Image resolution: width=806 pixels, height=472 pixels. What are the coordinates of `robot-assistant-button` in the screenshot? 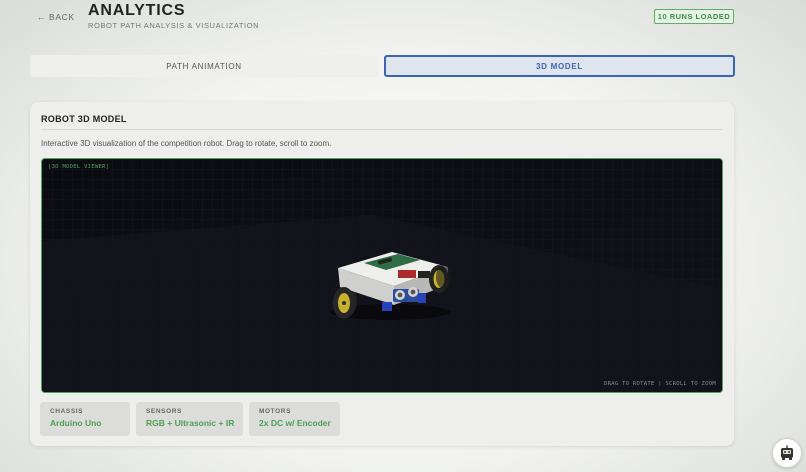 It's located at (787, 453).